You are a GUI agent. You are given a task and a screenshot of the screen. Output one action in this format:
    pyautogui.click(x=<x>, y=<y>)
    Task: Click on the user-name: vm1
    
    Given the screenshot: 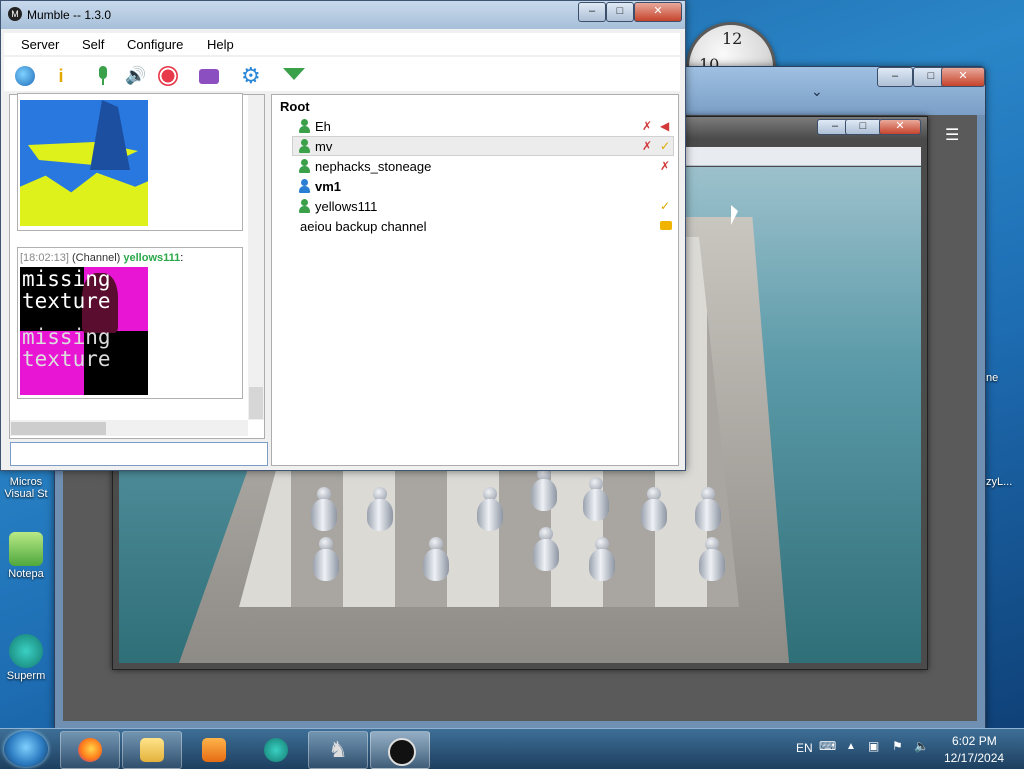 What is the action you would take?
    pyautogui.click(x=328, y=186)
    